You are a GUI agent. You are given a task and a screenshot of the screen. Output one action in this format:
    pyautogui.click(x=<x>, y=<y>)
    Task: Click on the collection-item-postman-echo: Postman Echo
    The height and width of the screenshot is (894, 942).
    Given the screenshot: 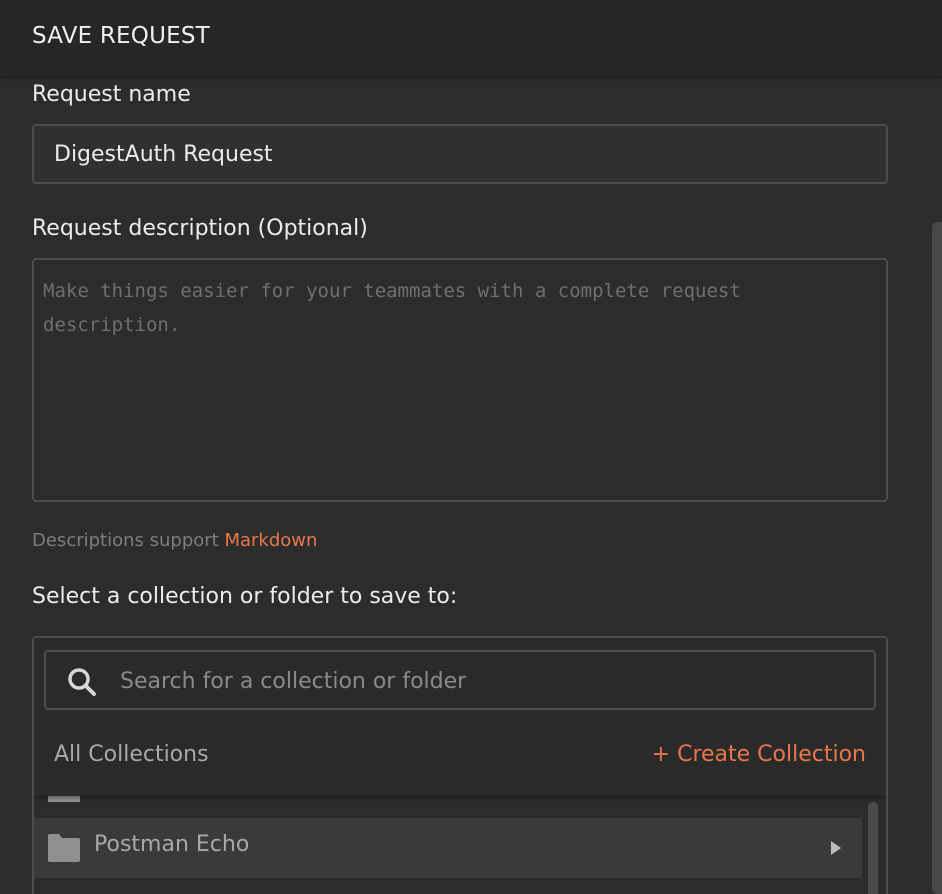 What is the action you would take?
    pyautogui.click(x=448, y=848)
    